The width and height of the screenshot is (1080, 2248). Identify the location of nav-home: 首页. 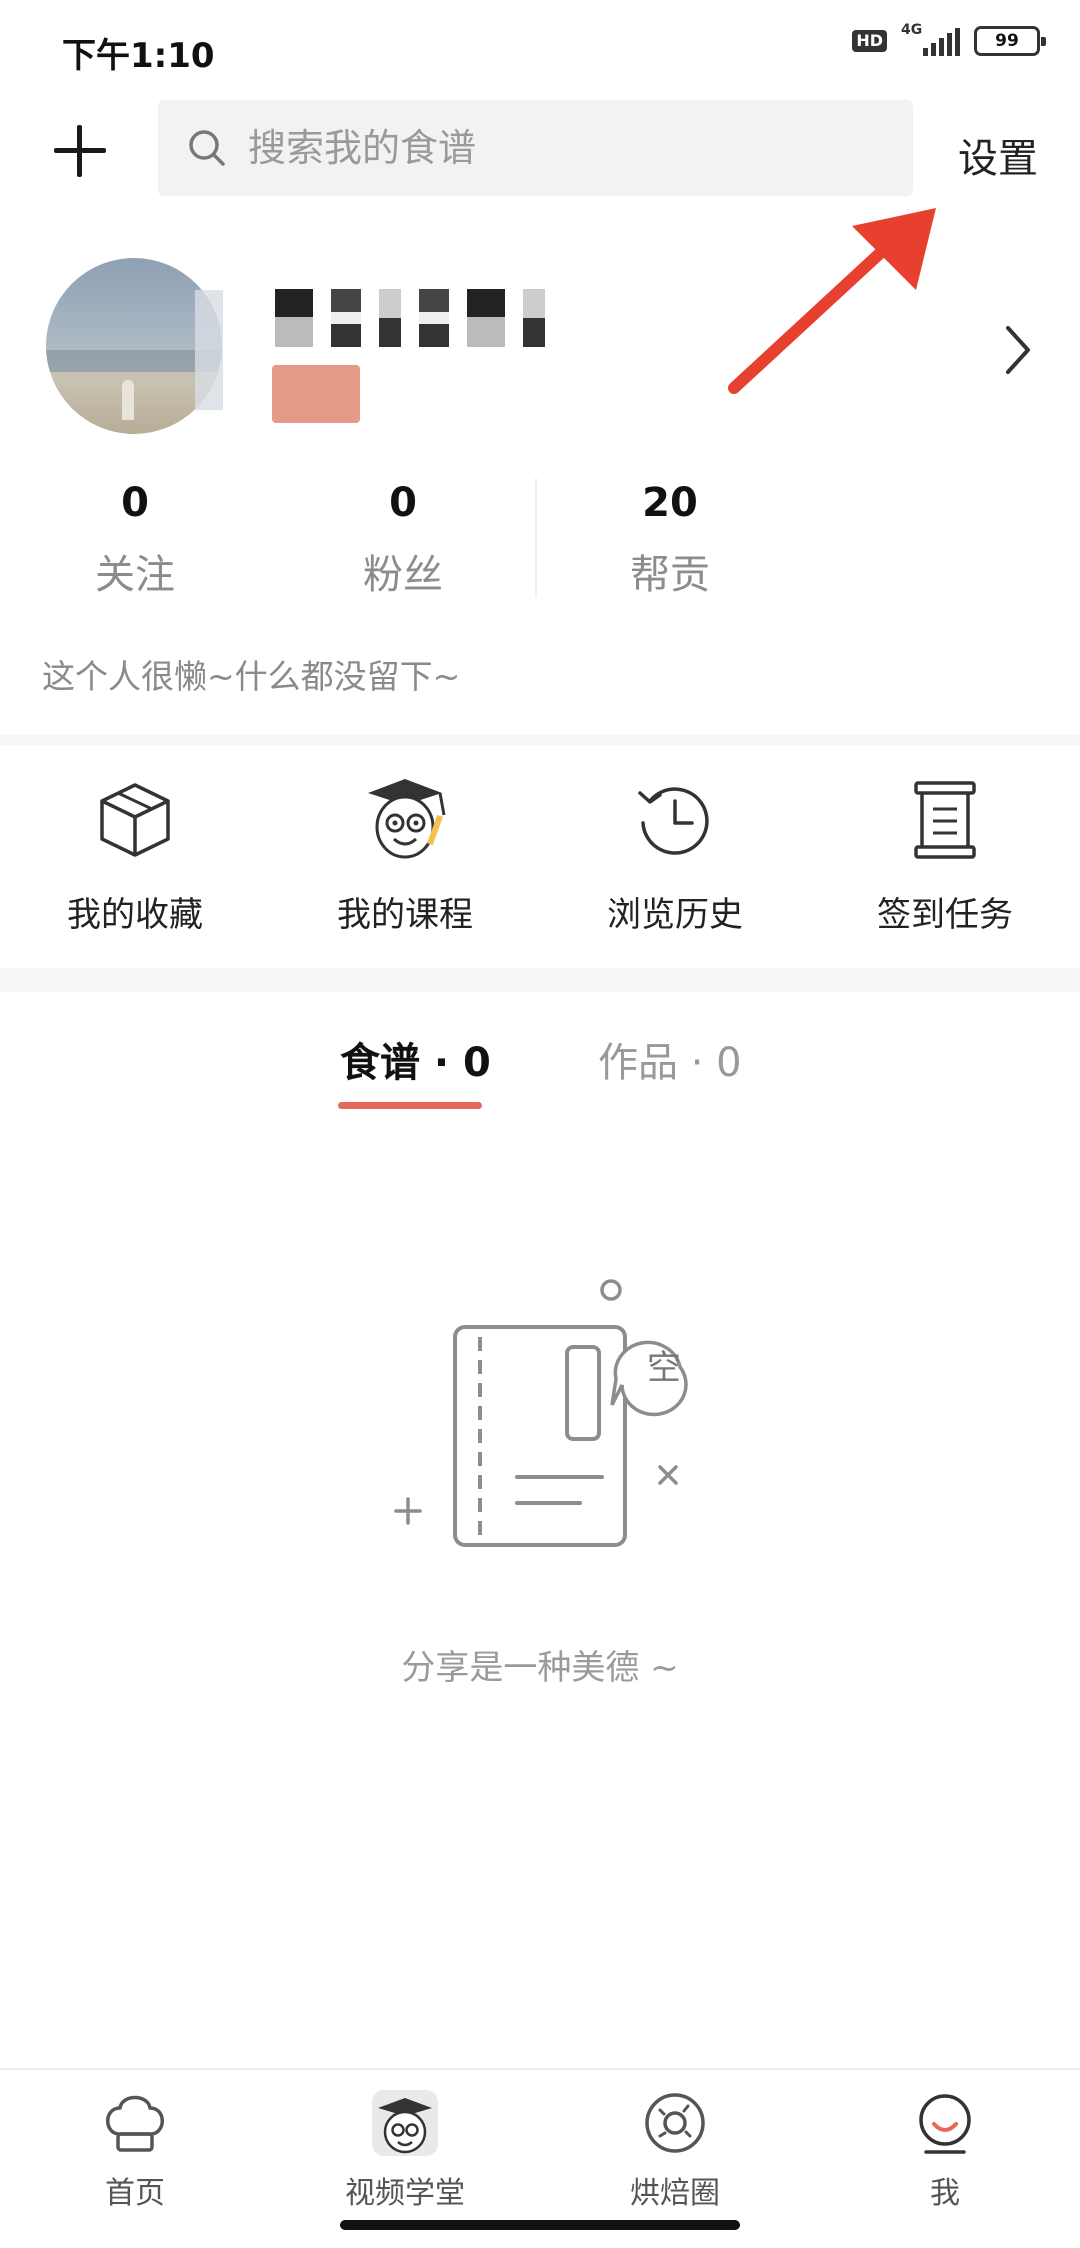
(135, 2149).